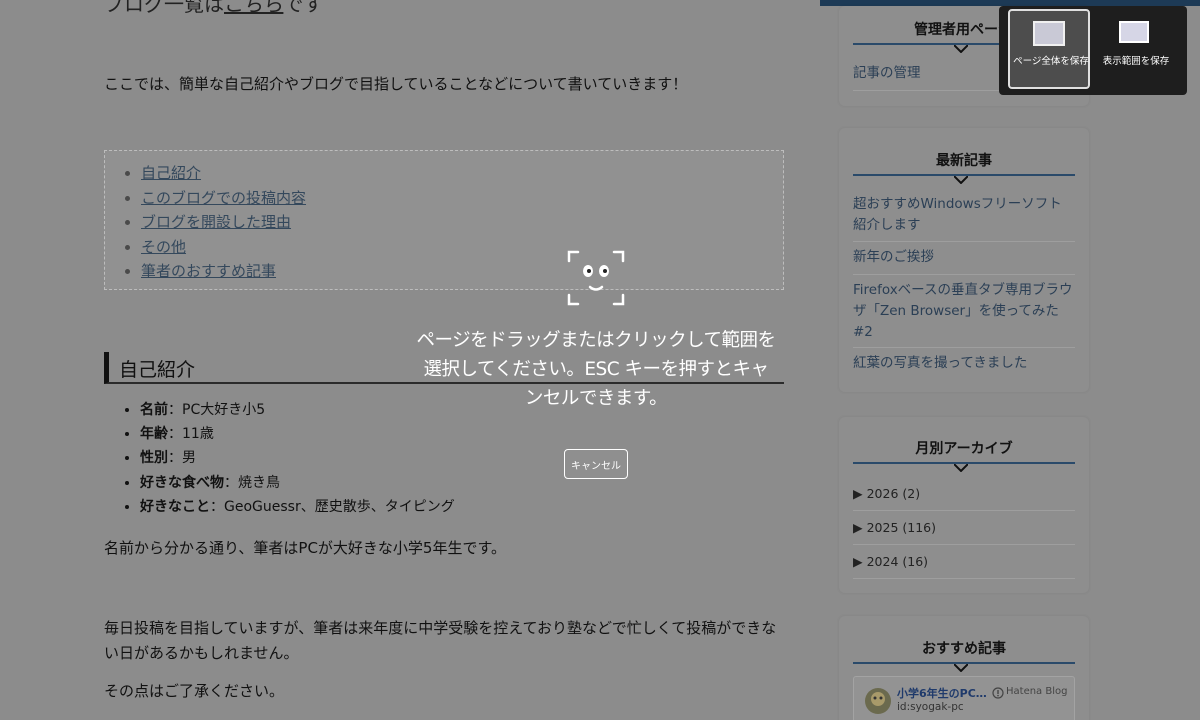 Image resolution: width=1200 pixels, height=720 pixels. I want to click on profile-item: 性別：男, so click(462, 458).